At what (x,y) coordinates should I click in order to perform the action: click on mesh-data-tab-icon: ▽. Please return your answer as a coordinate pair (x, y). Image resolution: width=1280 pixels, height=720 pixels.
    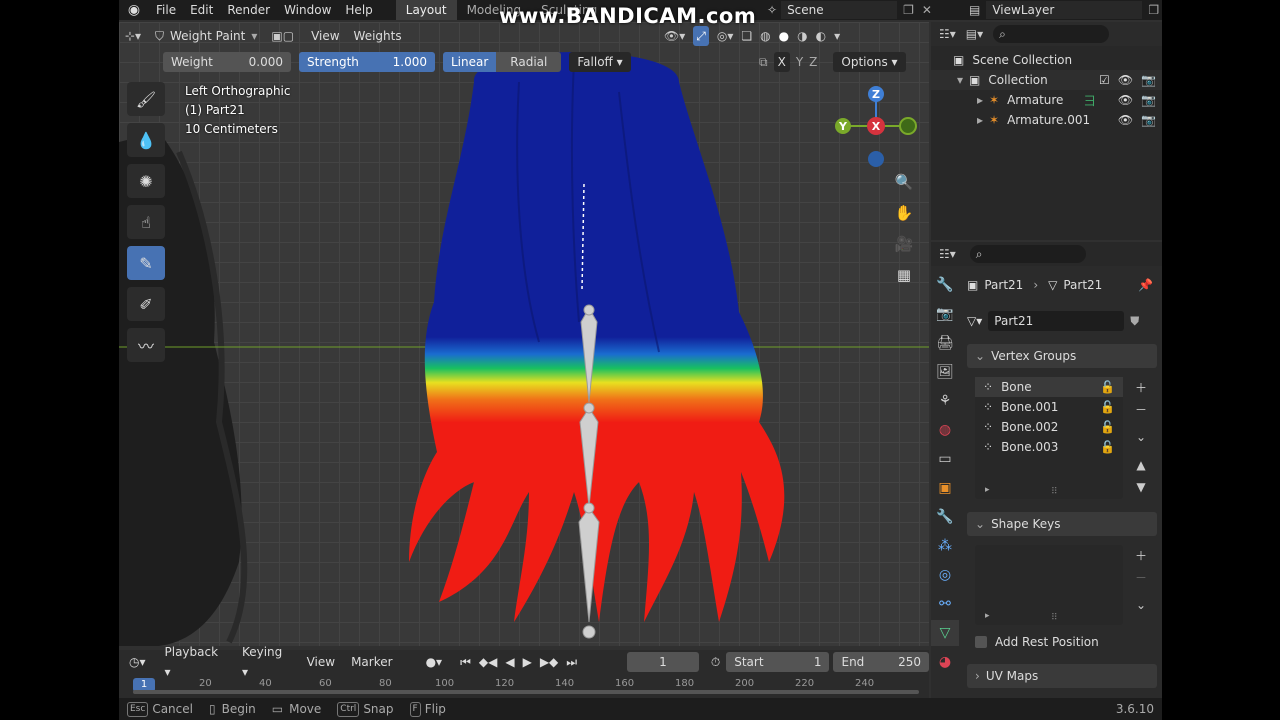
    Looking at the image, I should click on (945, 633).